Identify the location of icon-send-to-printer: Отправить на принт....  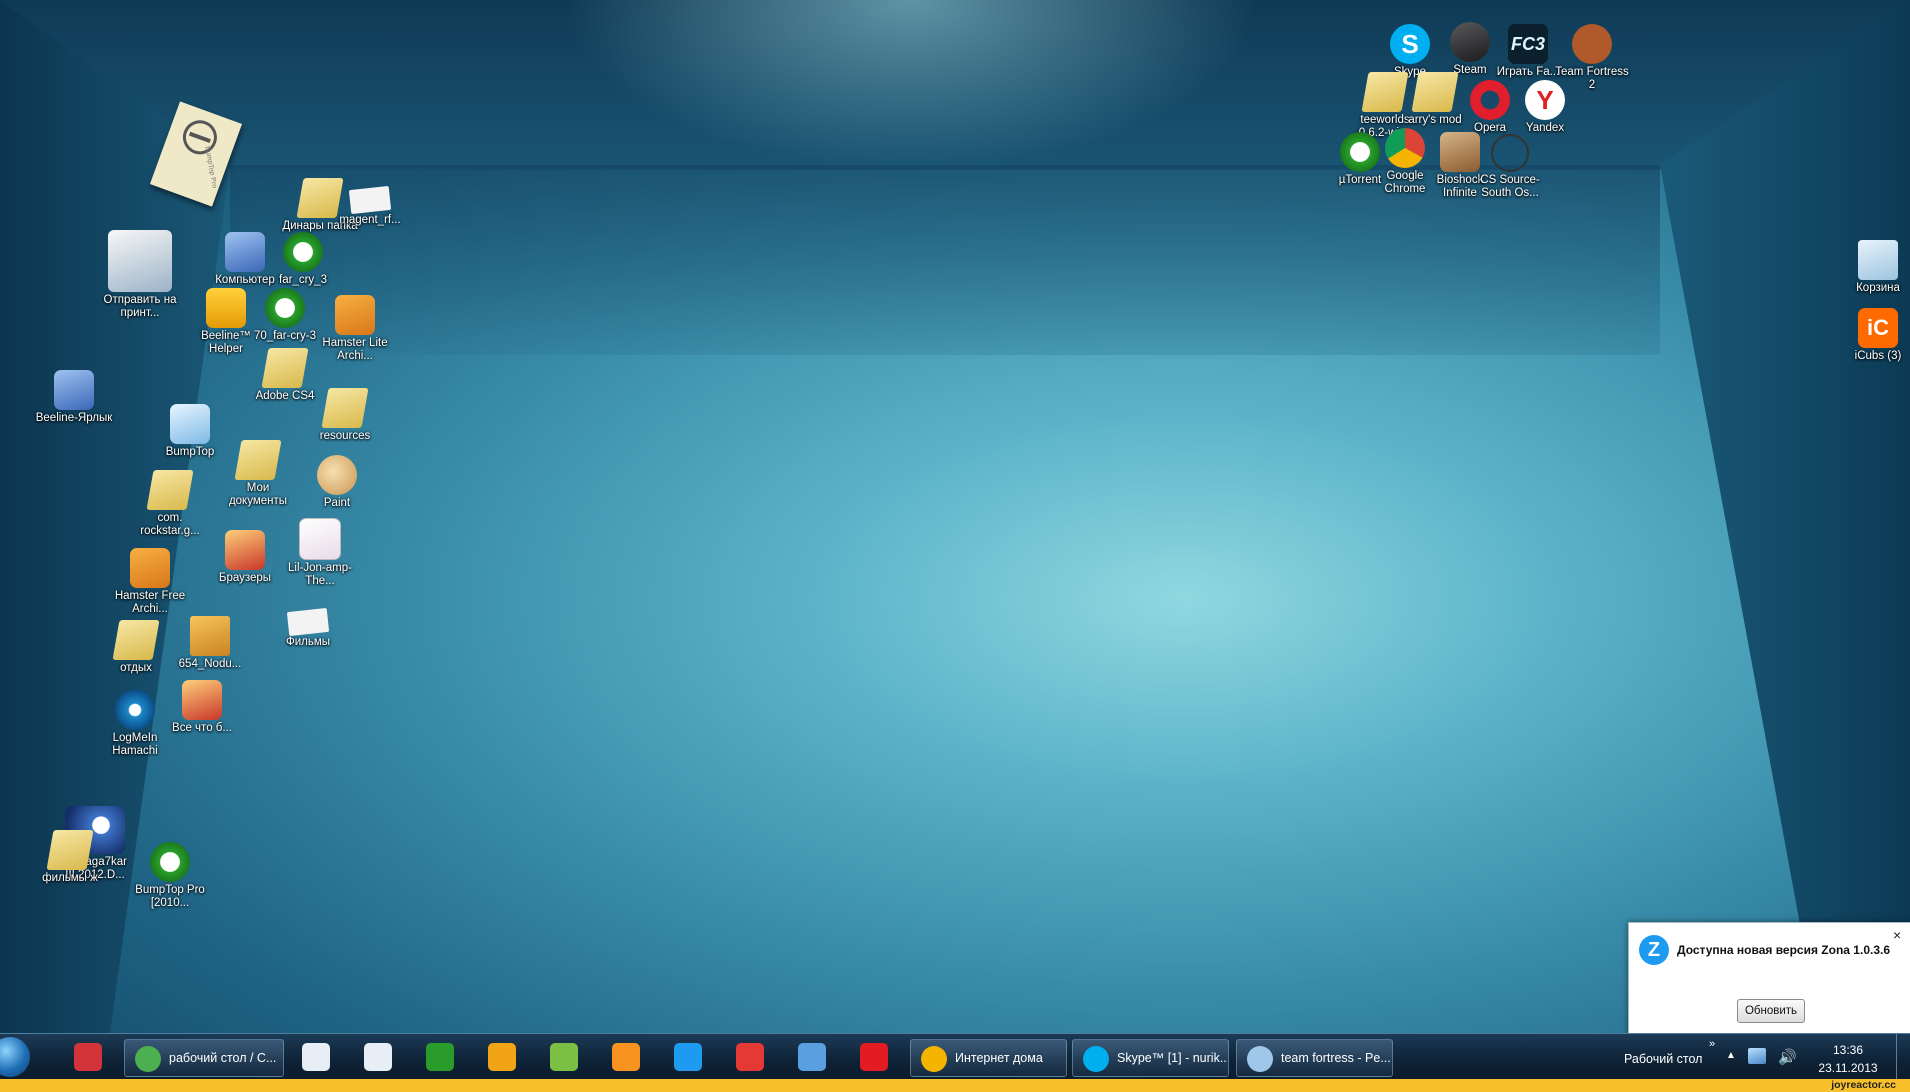
(140, 275).